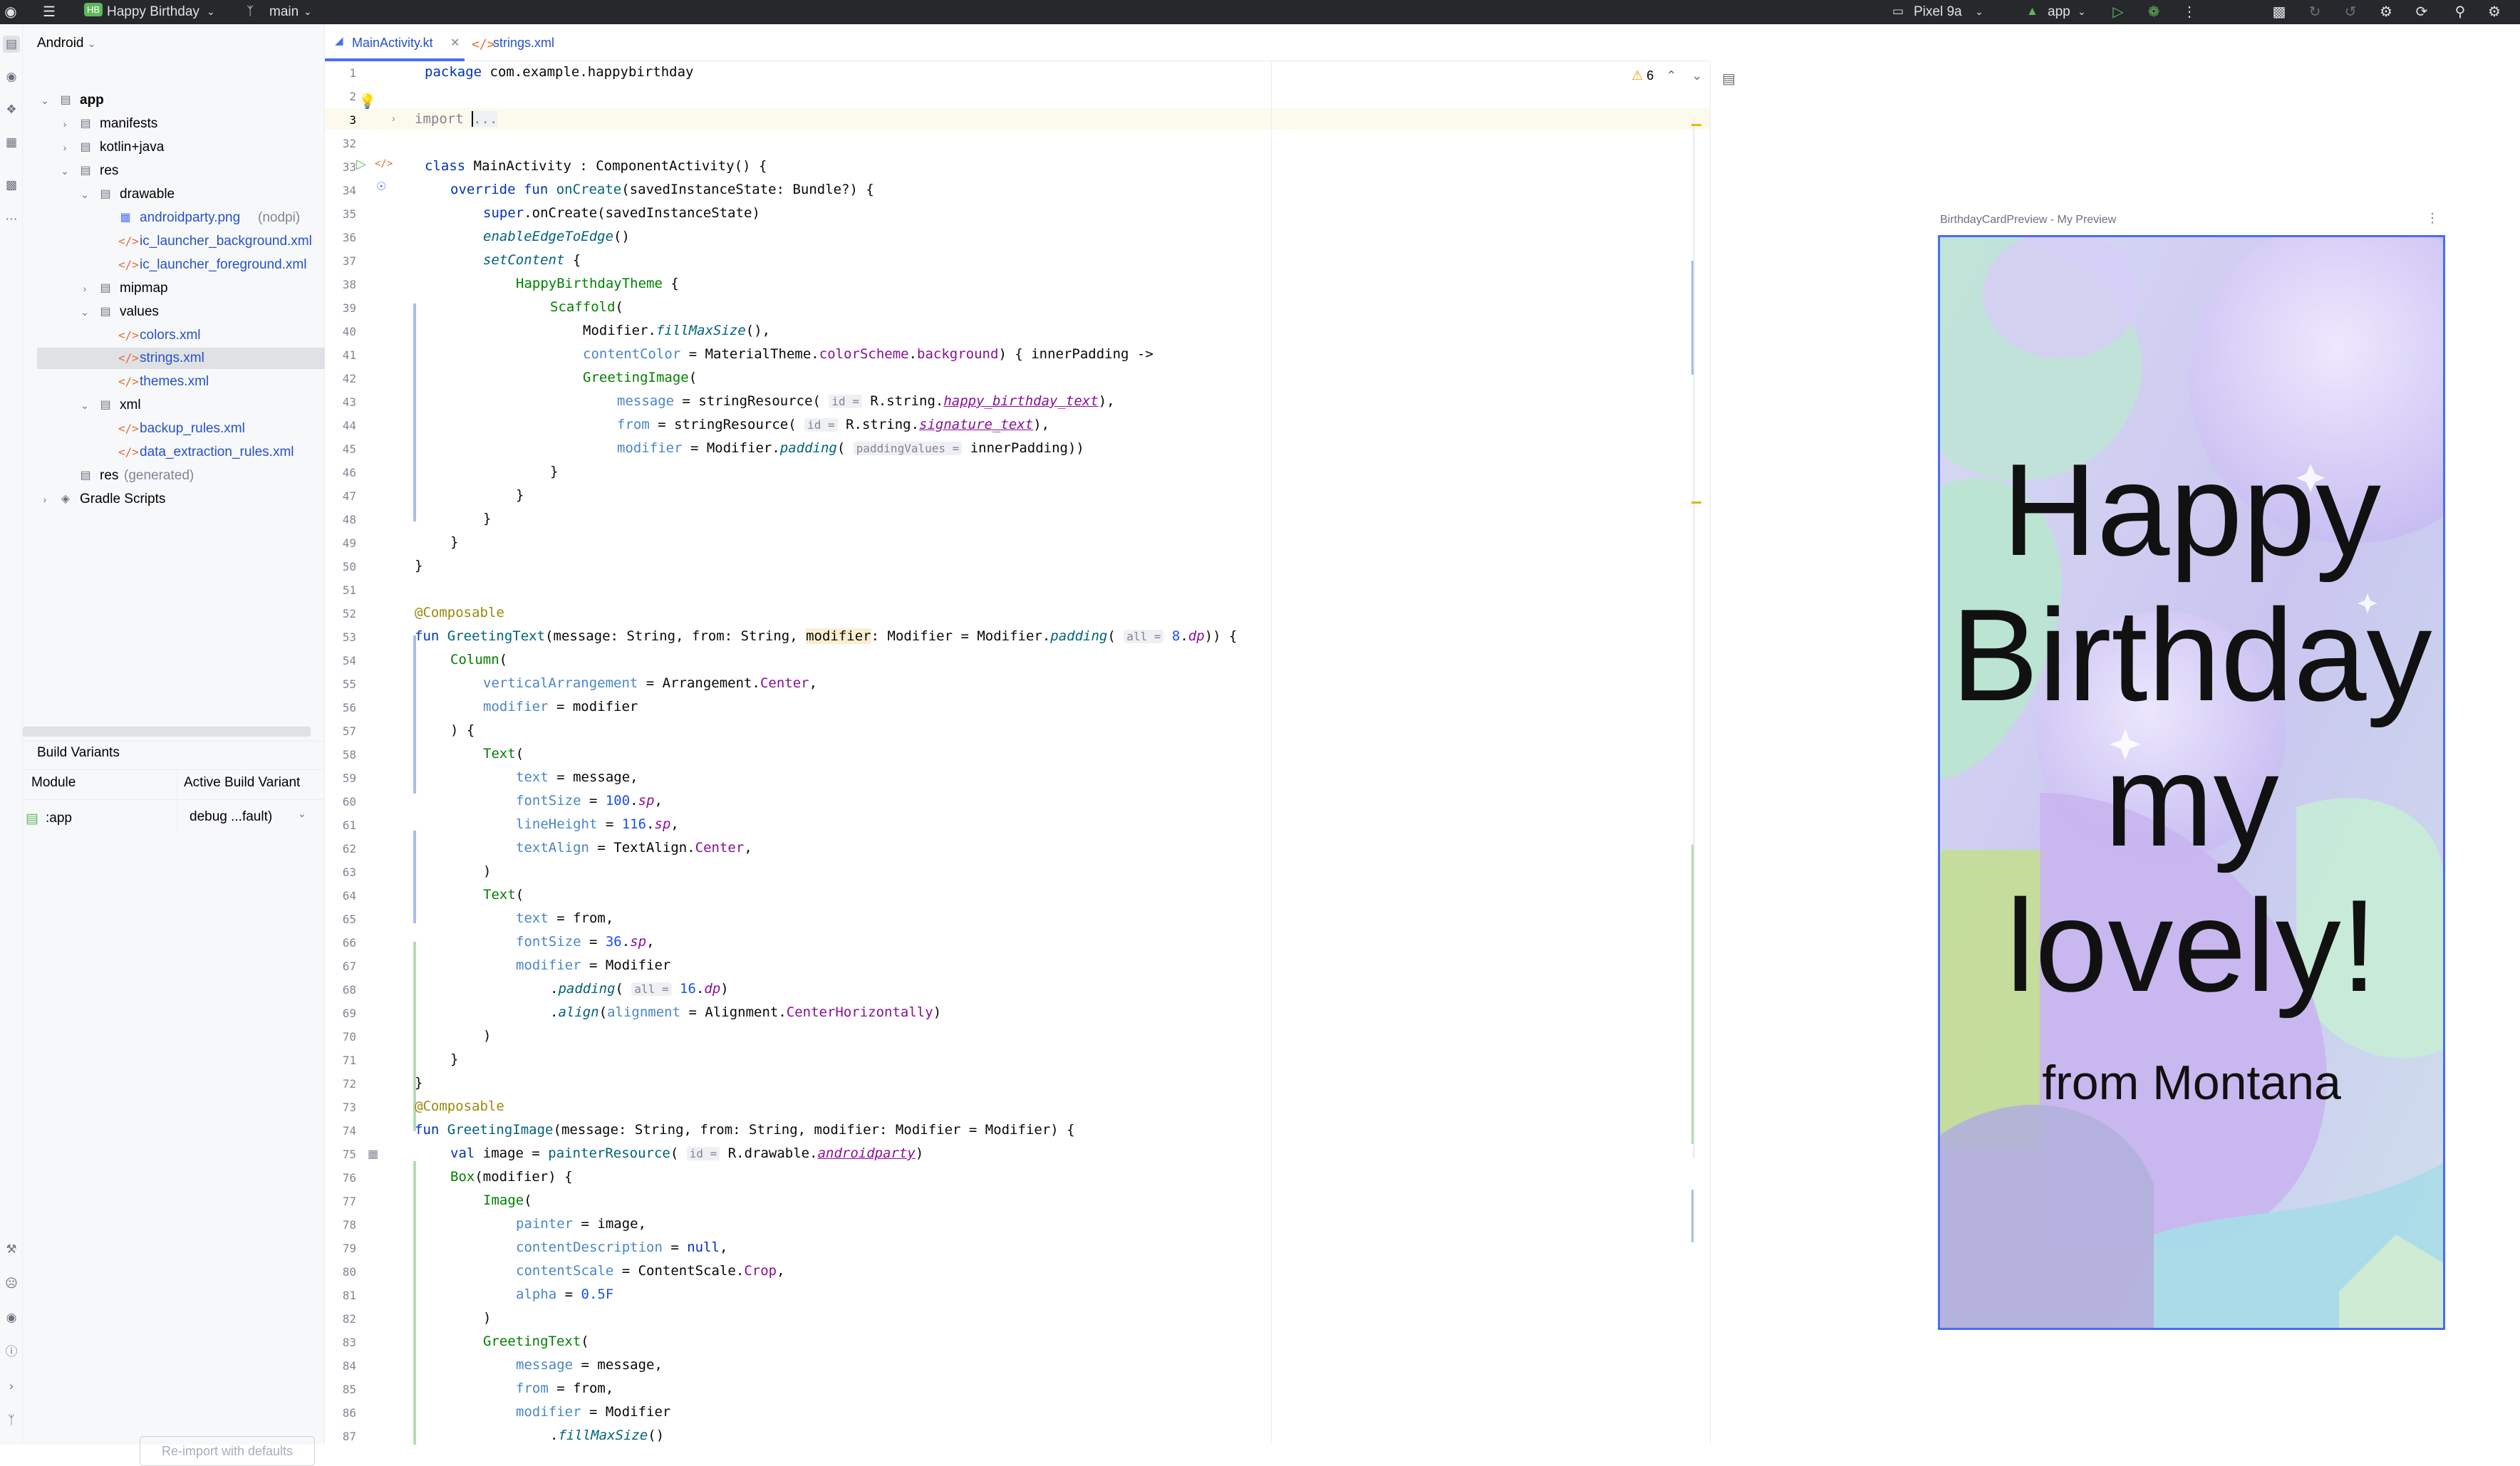 The height and width of the screenshot is (1466, 2520). I want to click on tree-item-app: ⌄ ▤ app, so click(174, 100).